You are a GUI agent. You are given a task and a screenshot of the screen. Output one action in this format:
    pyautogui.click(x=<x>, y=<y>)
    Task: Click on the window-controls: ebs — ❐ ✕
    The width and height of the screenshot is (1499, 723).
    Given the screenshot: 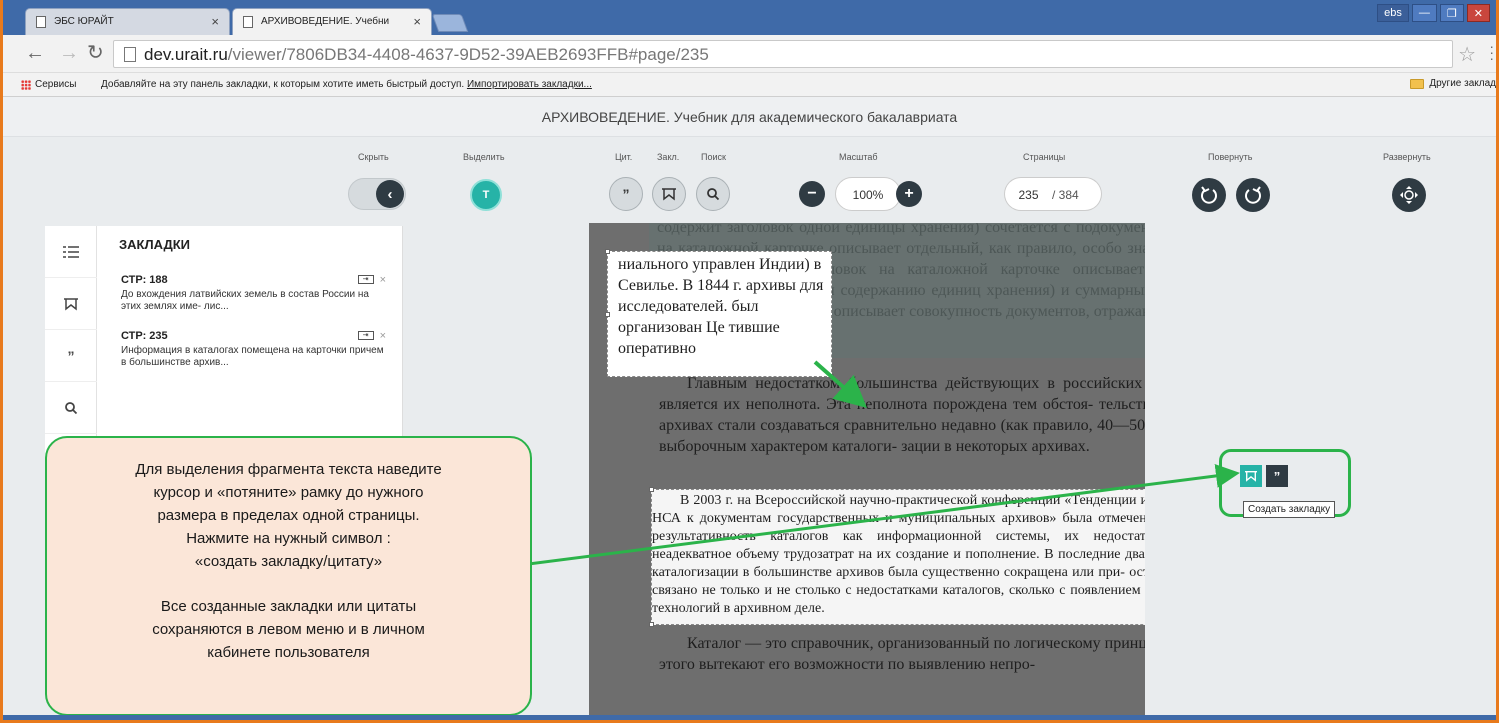 What is the action you would take?
    pyautogui.click(x=1433, y=13)
    